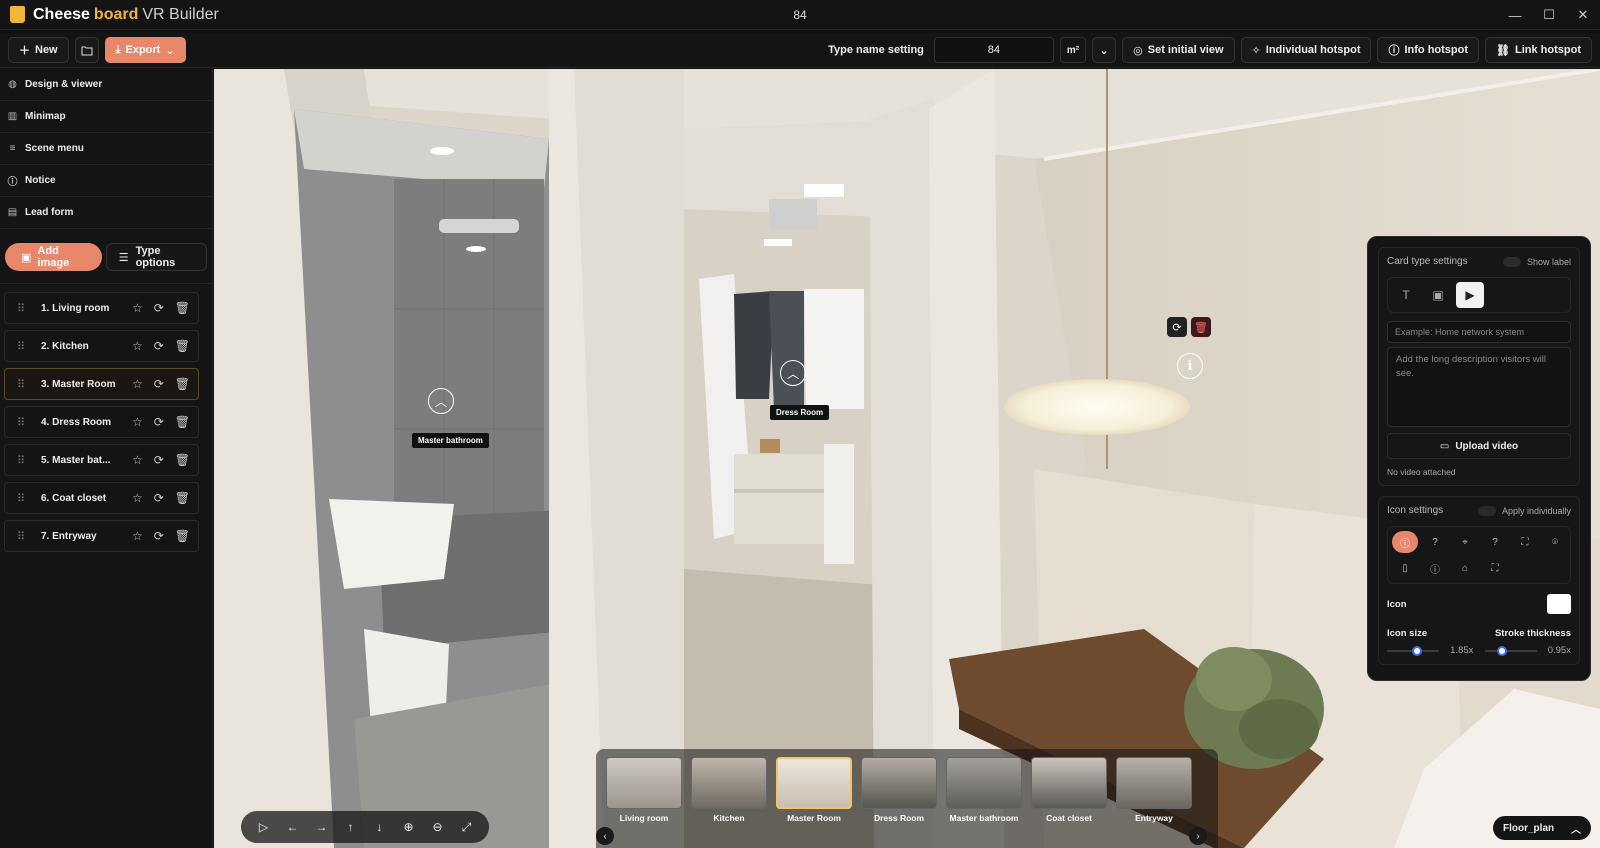  Describe the element at coordinates (1510, 650) in the screenshot. I see `stroke-thickness-slider` at that location.